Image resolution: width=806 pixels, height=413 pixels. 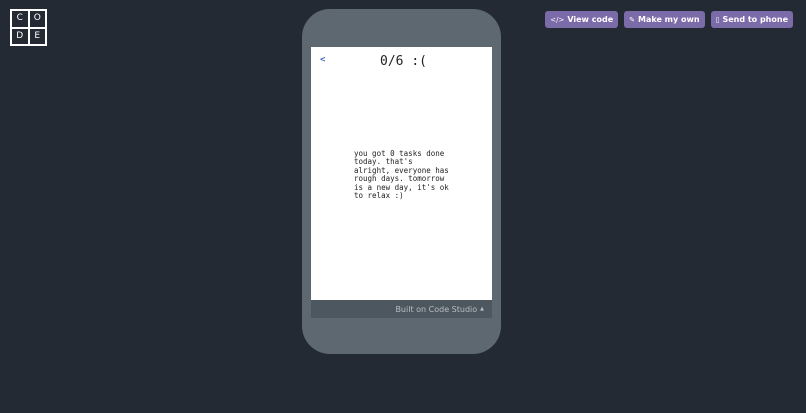 What do you see at coordinates (632, 19) in the screenshot?
I see `edit-icon: ✎` at bounding box center [632, 19].